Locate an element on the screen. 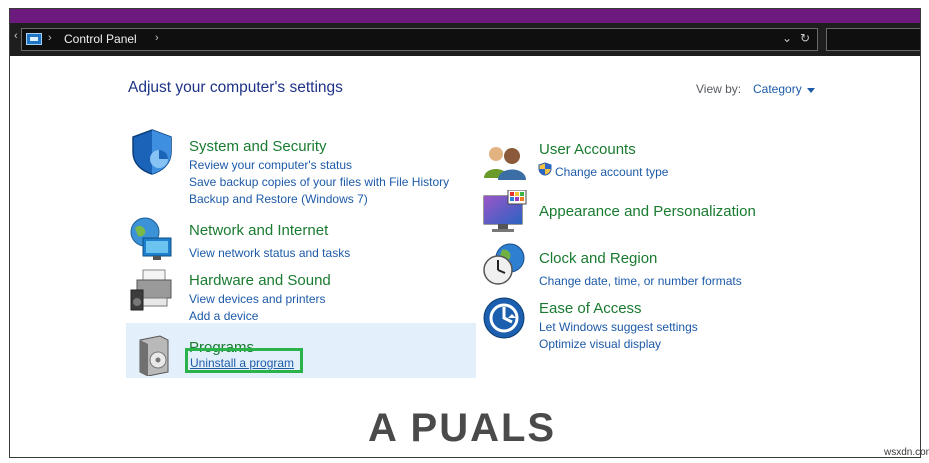 The width and height of the screenshot is (929, 463). network-globe-icon is located at coordinates (151, 238).